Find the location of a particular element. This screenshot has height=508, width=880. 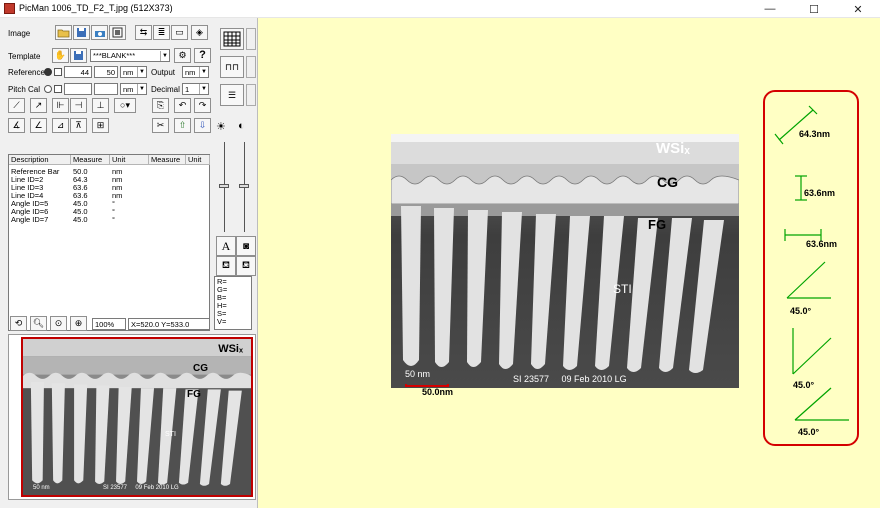

thumb-info-text: SI 23577 09 Feb 2010 LG is located at coordinates (141, 488).